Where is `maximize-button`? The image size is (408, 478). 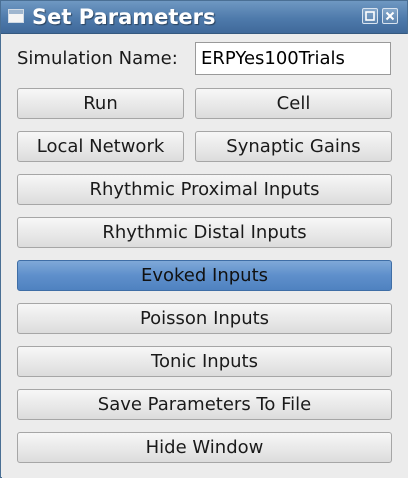 maximize-button is located at coordinates (370, 16).